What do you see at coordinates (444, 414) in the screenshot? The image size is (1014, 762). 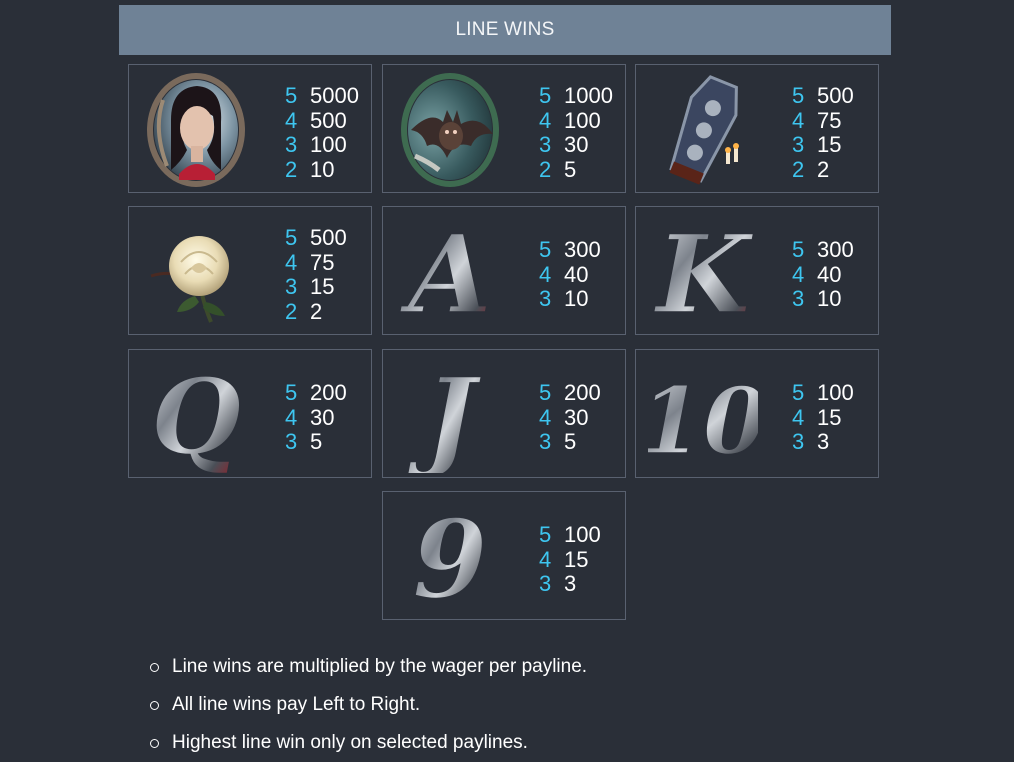 I see `symbol-glyph: J` at bounding box center [444, 414].